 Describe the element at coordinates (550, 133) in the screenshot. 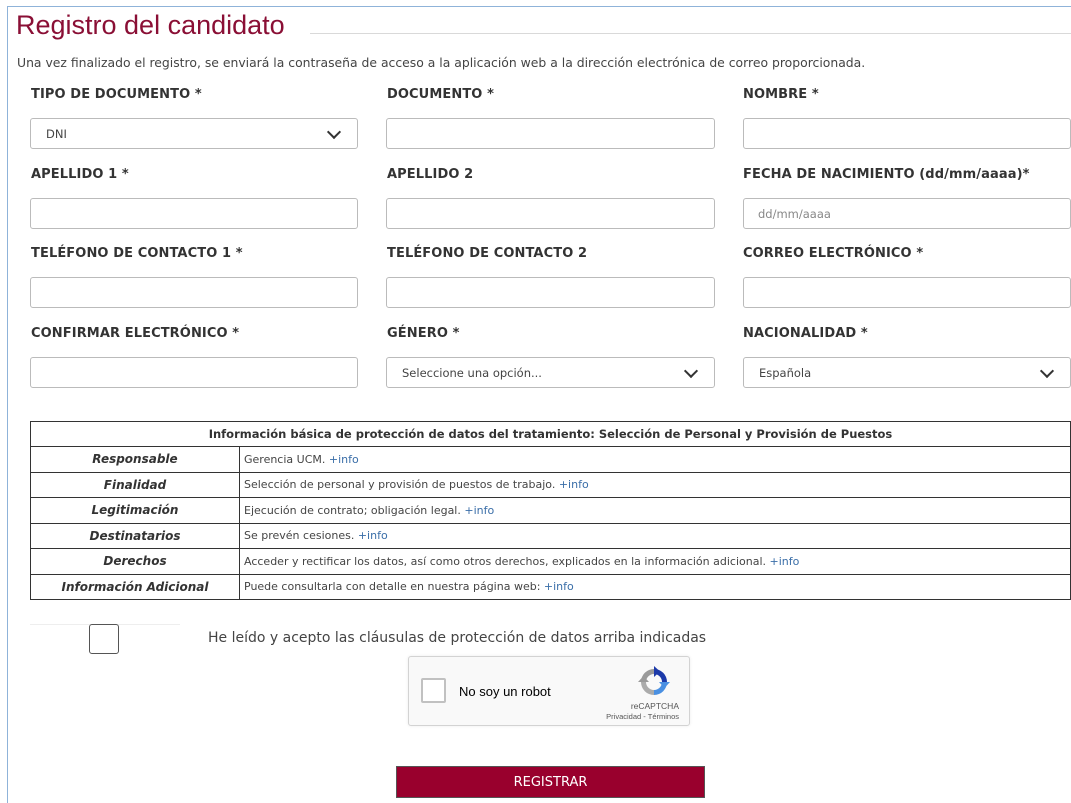

I see `documento-input` at that location.